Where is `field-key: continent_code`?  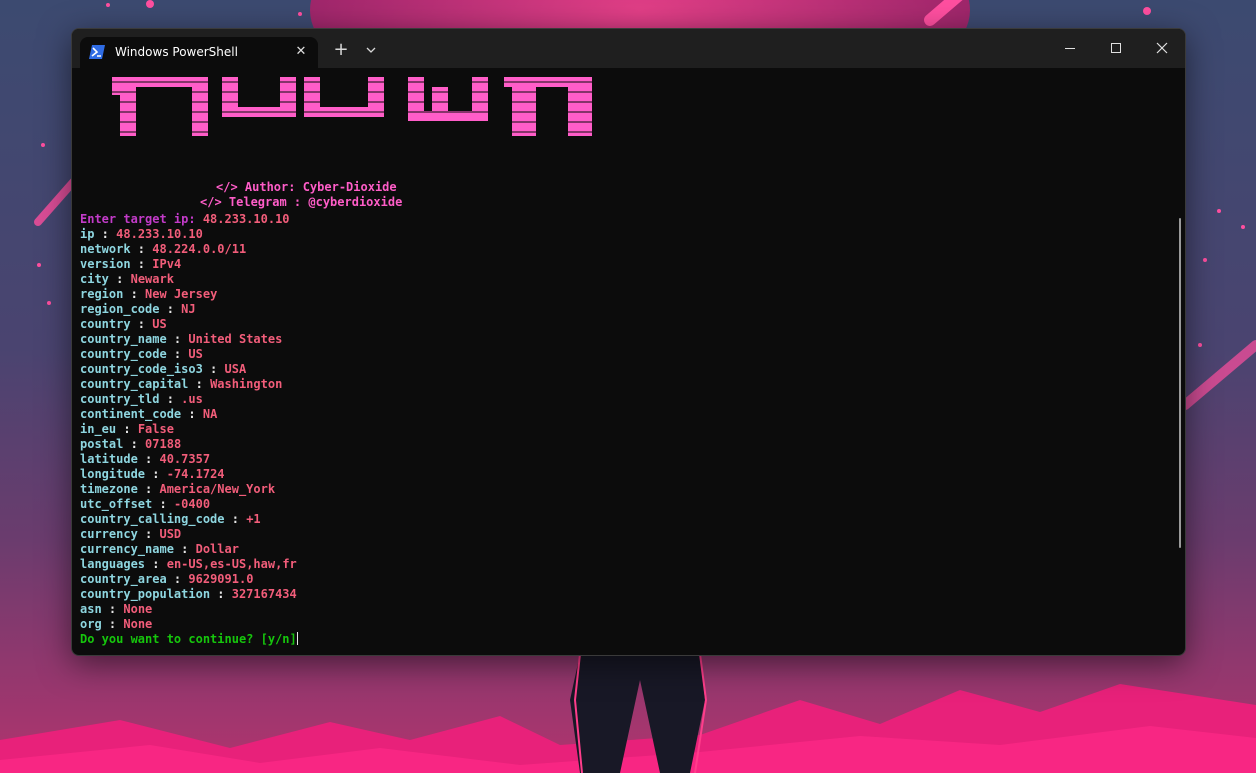
field-key: continent_code is located at coordinates (131, 414).